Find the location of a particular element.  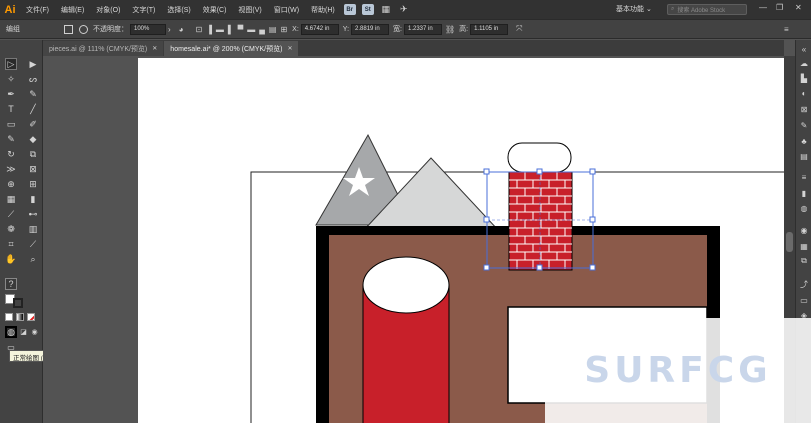

transparency-icon: ◍ is located at coordinates (804, 208).